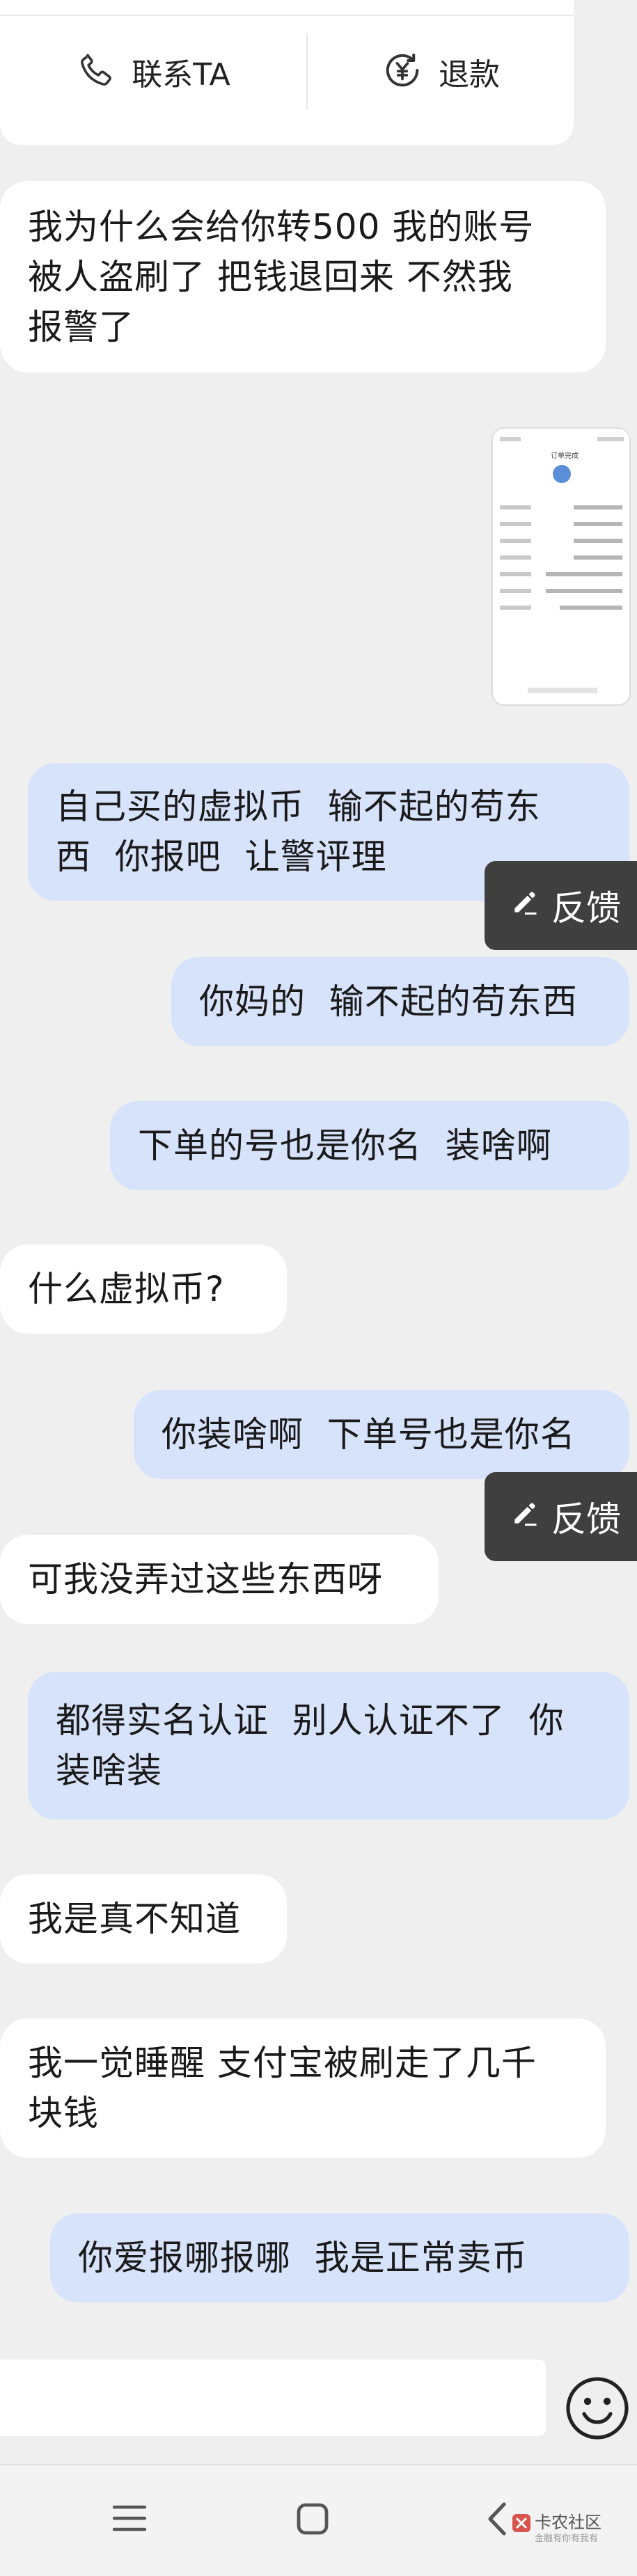 The height and width of the screenshot is (2576, 637). I want to click on message-bubble-right: 你妈的 输不起的苟东西, so click(400, 1001).